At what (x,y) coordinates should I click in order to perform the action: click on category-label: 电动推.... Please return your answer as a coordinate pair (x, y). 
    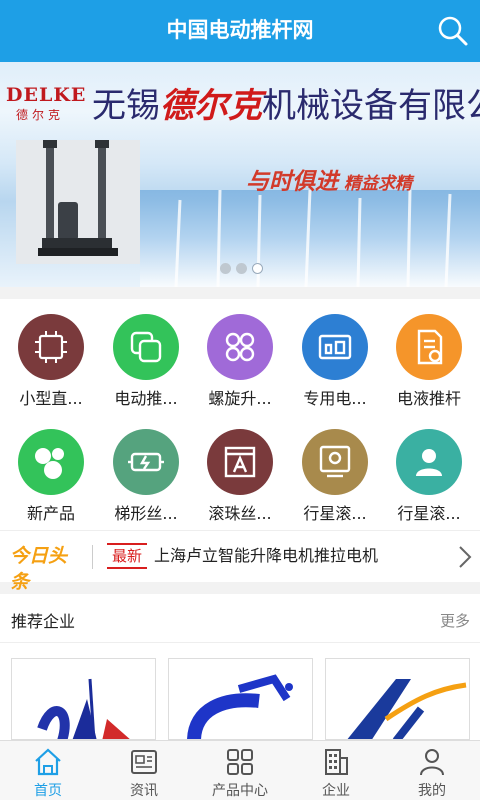
    Looking at the image, I should click on (146, 398).